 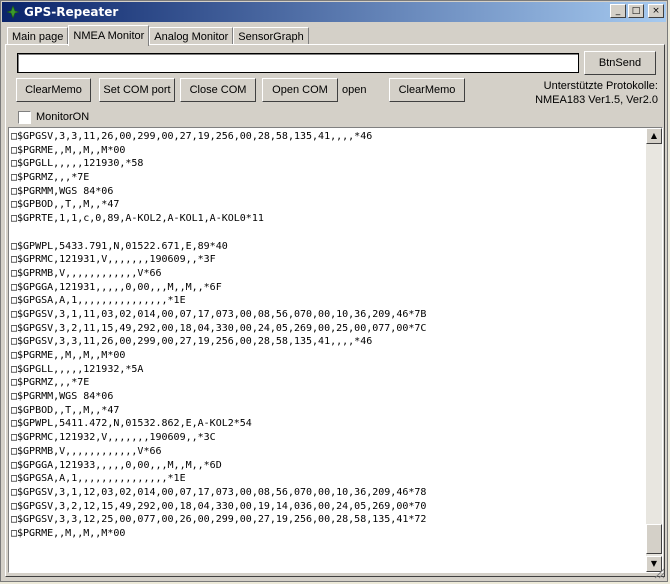 I want to click on resize-grip-icon, so click(x=659, y=573).